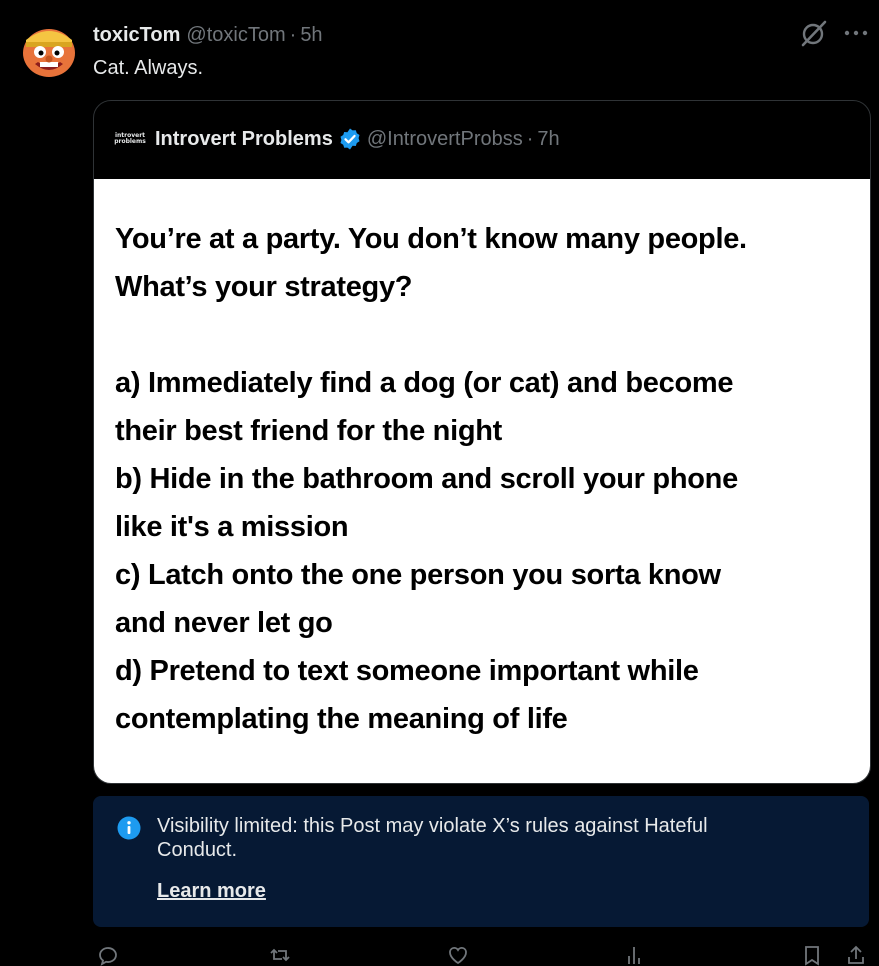 Image resolution: width=879 pixels, height=966 pixels. Describe the element at coordinates (108, 955) in the screenshot. I see `reply-icon` at that location.